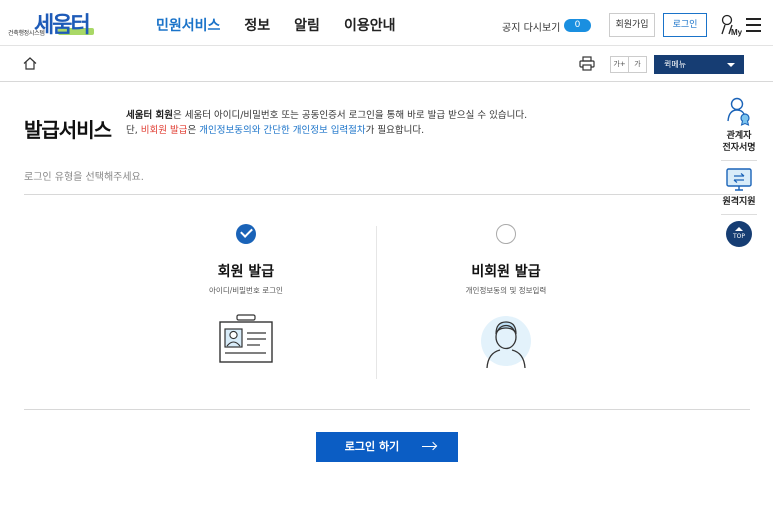 The width and height of the screenshot is (773, 526). I want to click on right-quick-panel: 관계자 전자서명 원격지원 TOP, so click(739, 168).